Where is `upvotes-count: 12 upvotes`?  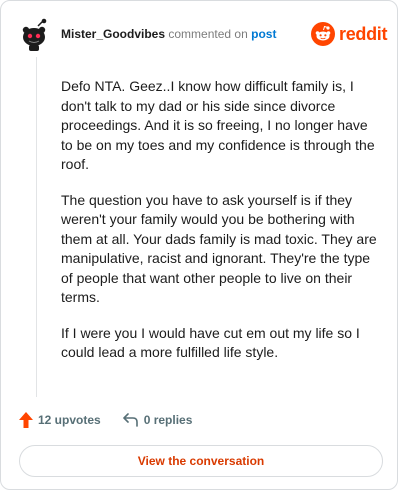
upvotes-count: 12 upvotes is located at coordinates (69, 420).